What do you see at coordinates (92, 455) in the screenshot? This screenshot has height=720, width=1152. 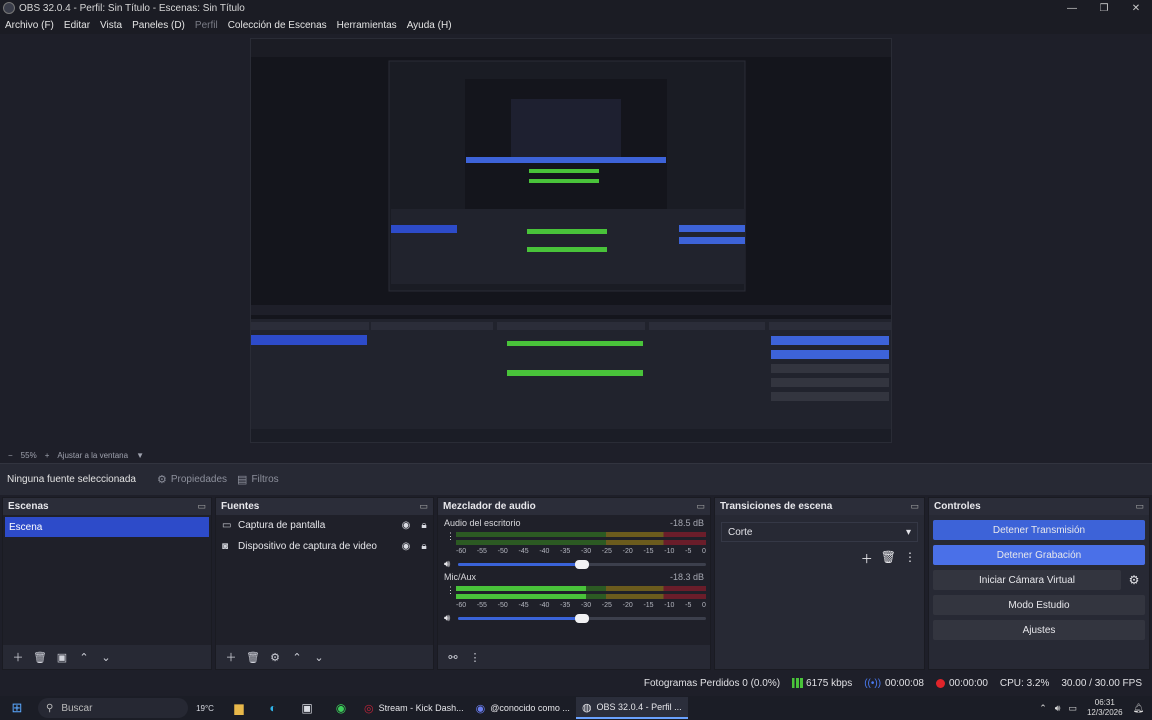 I see `fit-window-button: Ajustar a la ventana` at bounding box center [92, 455].